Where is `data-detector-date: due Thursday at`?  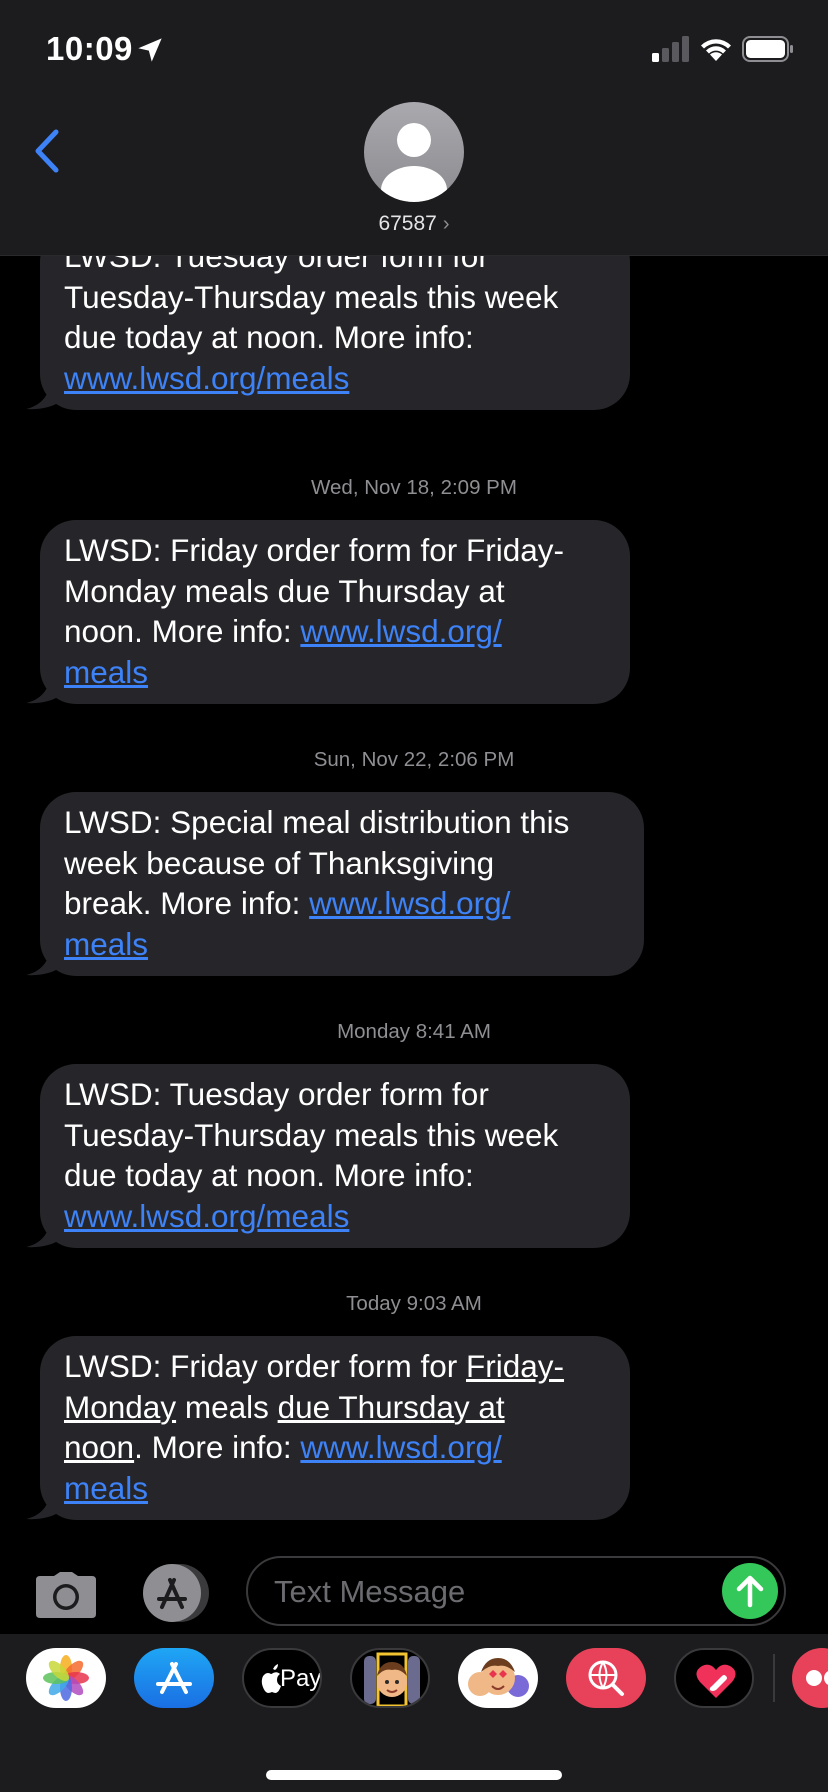 data-detector-date: due Thursday at is located at coordinates (391, 1407).